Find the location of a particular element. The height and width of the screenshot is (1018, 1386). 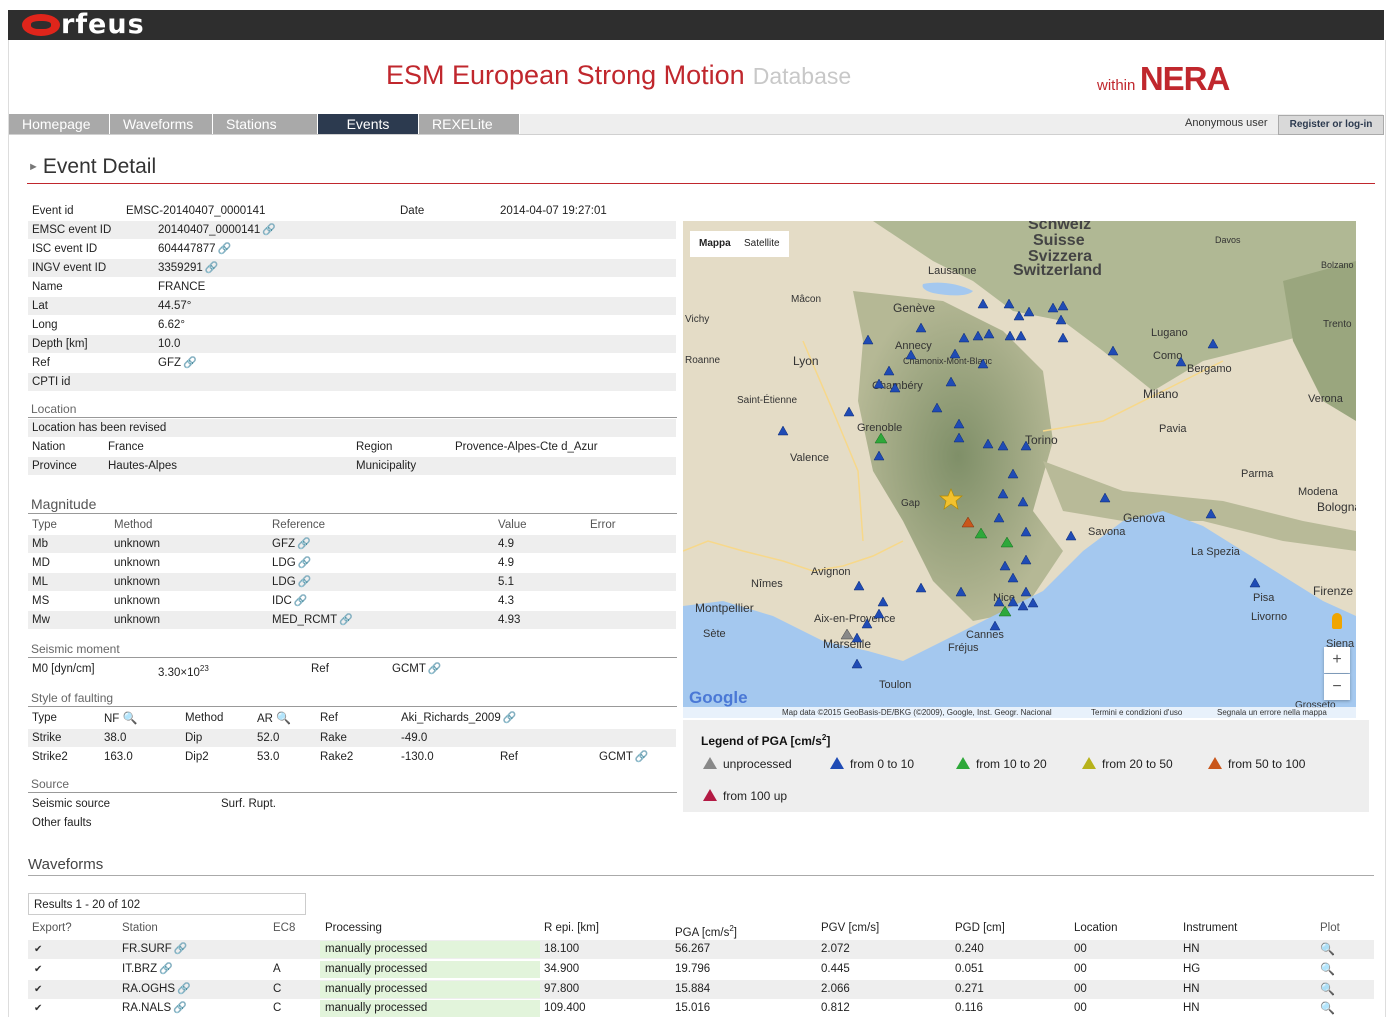

cpti-row: CPTI id is located at coordinates (352, 382).